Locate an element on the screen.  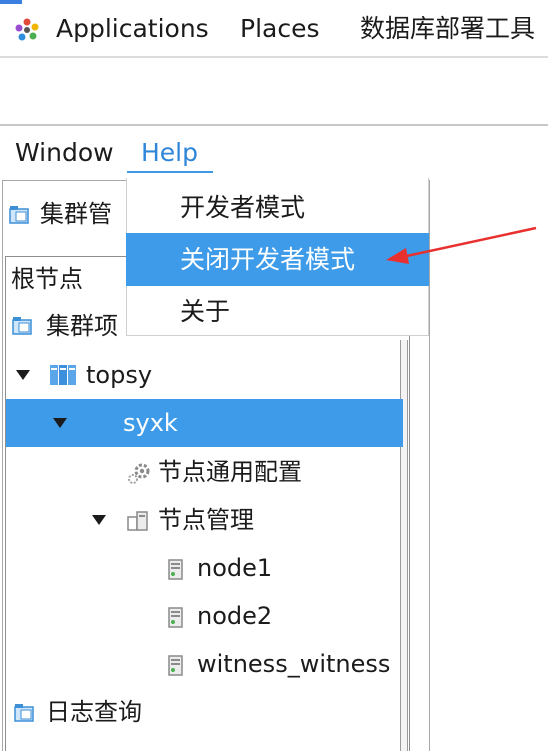
annotation-arrow-icon is located at coordinates (461, 245).